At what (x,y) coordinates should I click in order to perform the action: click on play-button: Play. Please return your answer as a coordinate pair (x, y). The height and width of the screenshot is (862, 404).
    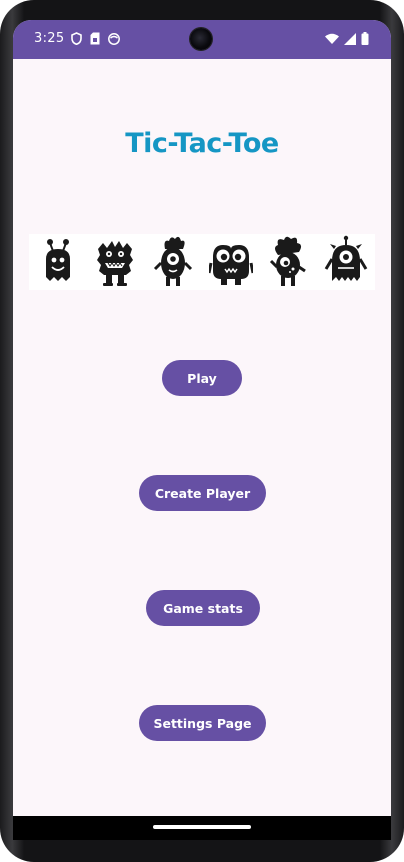
    Looking at the image, I should click on (202, 378).